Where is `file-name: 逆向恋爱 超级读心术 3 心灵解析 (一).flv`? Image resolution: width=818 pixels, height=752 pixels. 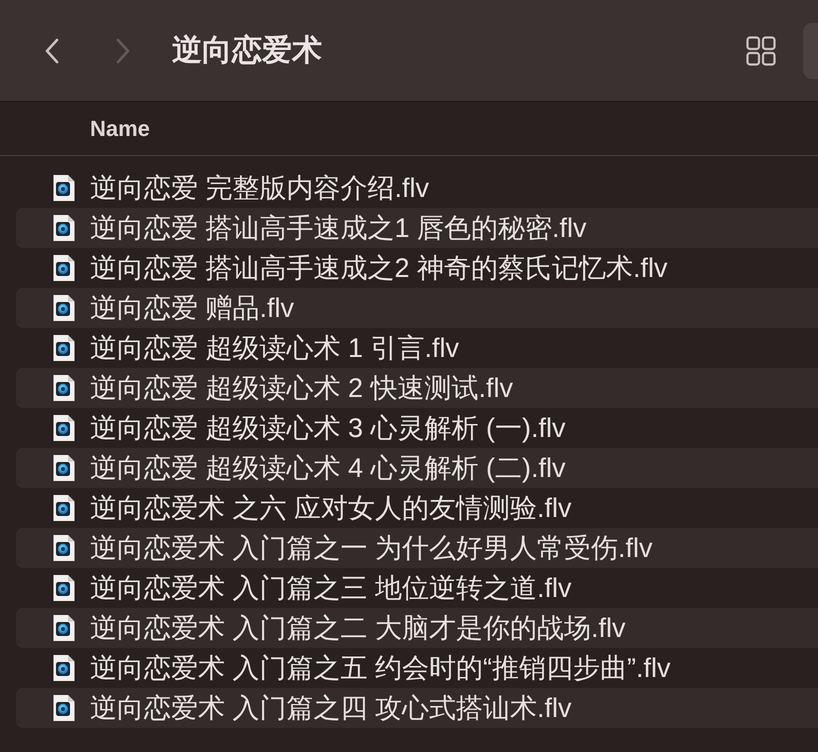 file-name: 逆向恋爱 超级读心术 3 心灵解析 (一).flv is located at coordinates (328, 428).